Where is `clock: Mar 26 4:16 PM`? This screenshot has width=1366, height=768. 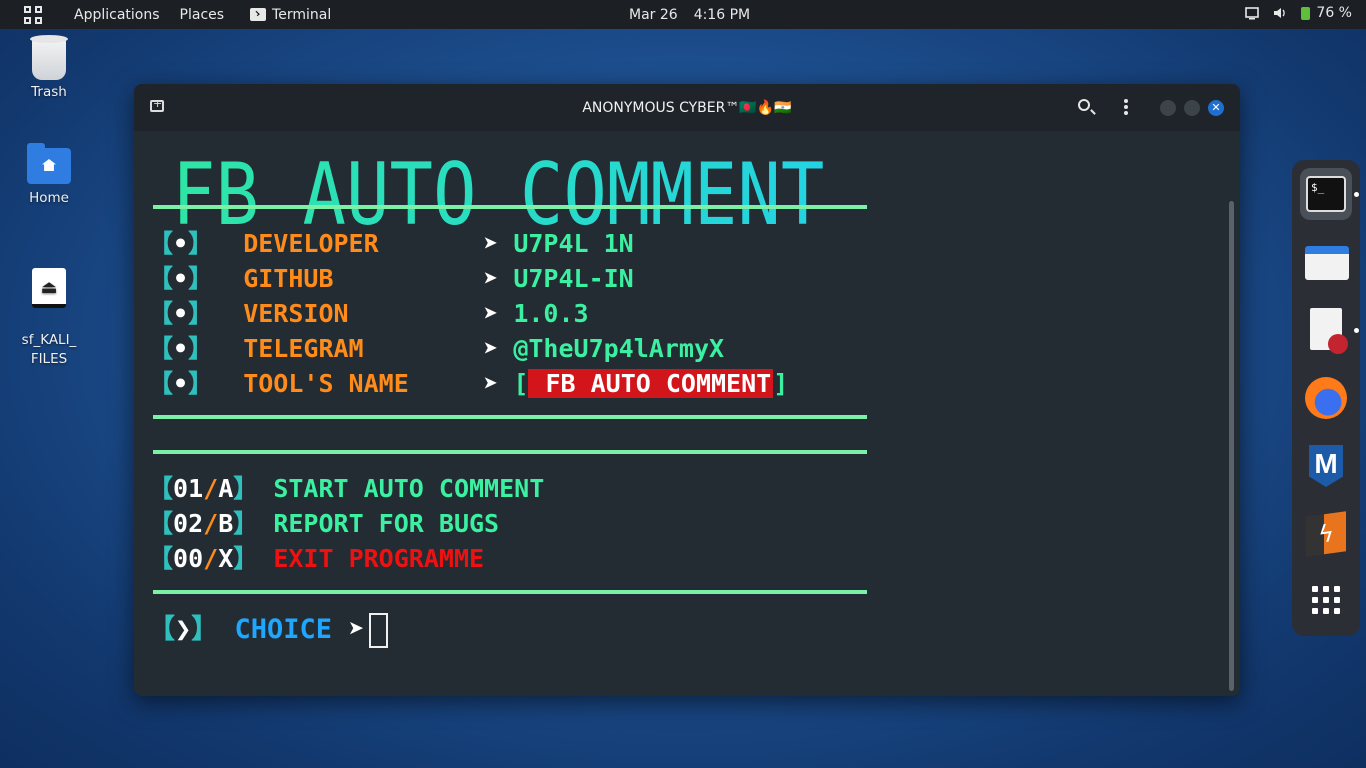
clock: Mar 26 4:16 PM is located at coordinates (689, 15).